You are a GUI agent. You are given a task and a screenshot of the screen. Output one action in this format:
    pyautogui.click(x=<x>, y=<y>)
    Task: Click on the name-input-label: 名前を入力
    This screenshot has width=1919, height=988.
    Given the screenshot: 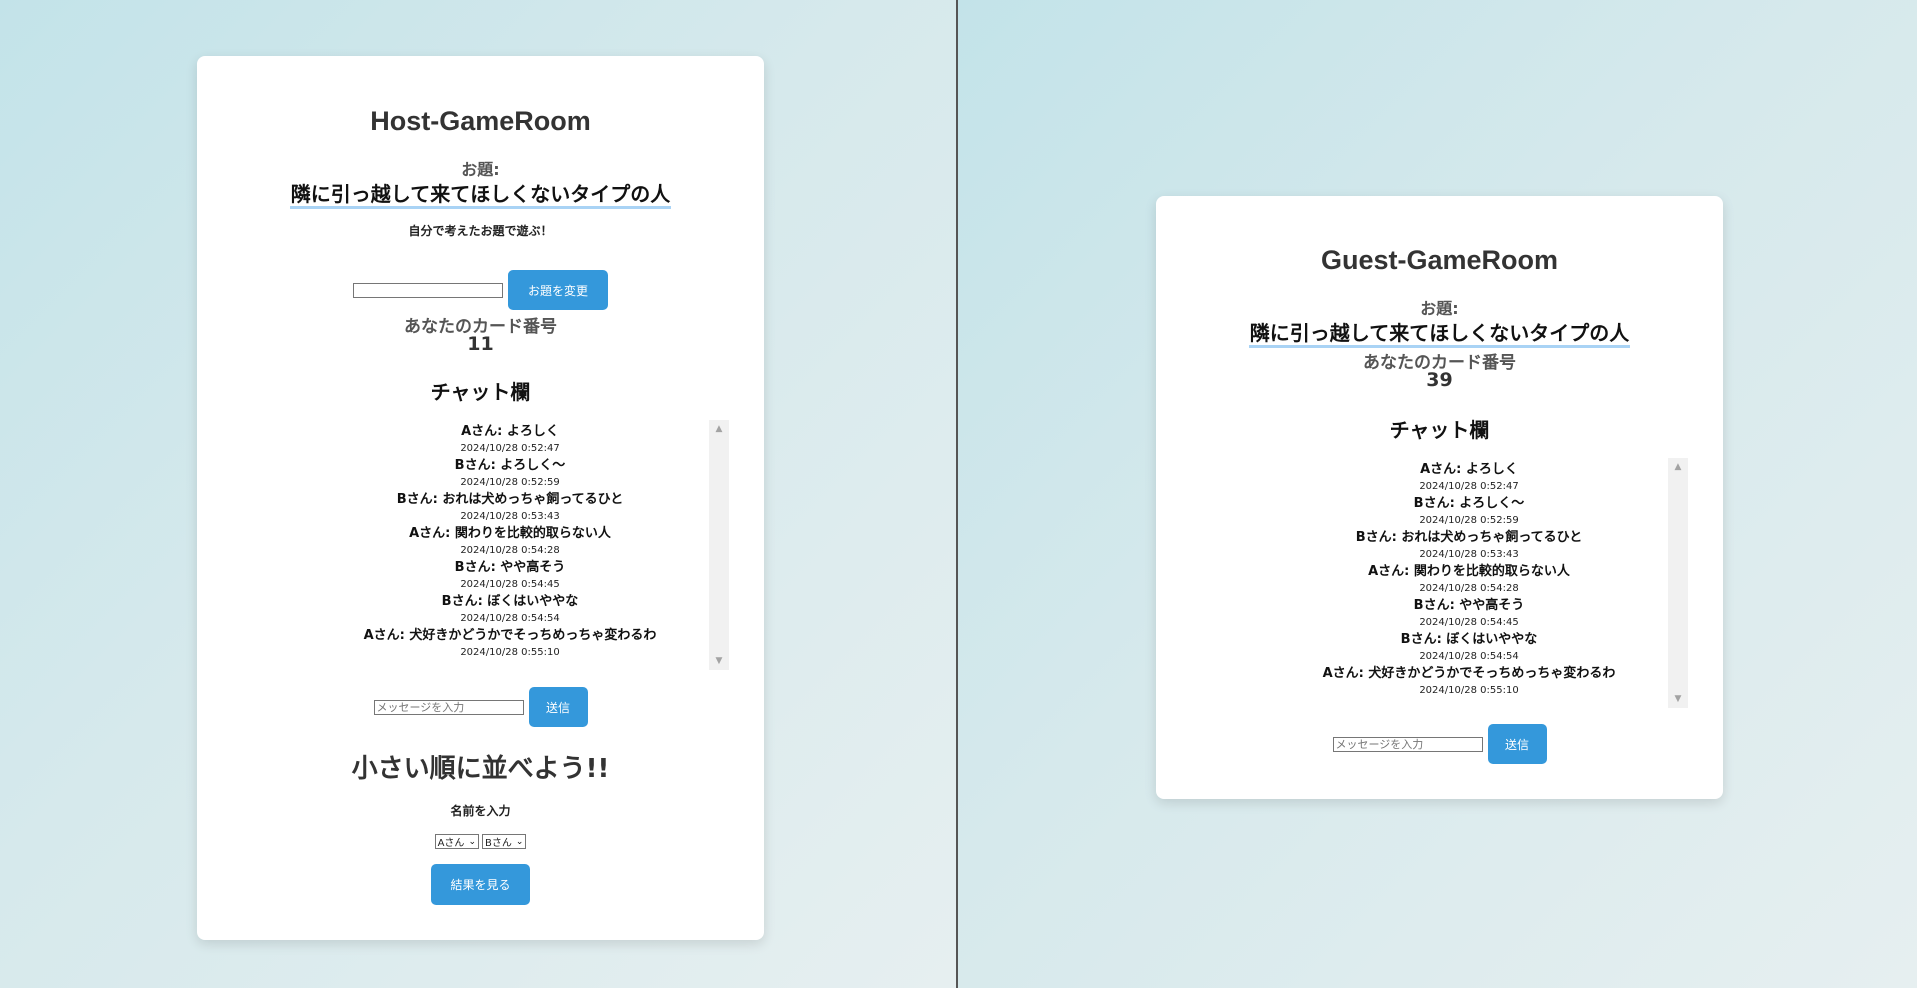 What is the action you would take?
    pyautogui.click(x=480, y=811)
    